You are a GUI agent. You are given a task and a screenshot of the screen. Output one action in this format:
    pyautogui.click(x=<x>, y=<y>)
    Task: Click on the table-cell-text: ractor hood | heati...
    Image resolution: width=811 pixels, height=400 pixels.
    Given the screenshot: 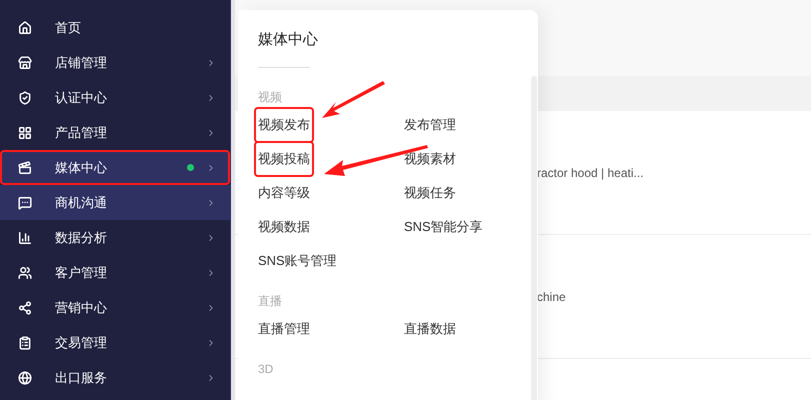 What is the action you would take?
    pyautogui.click(x=590, y=173)
    